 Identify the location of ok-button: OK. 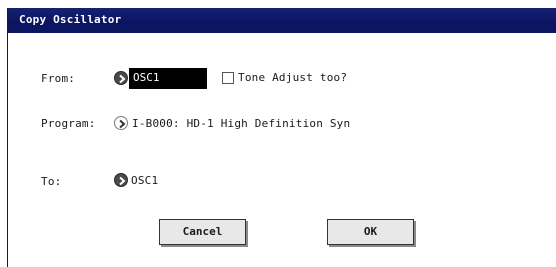
(370, 232).